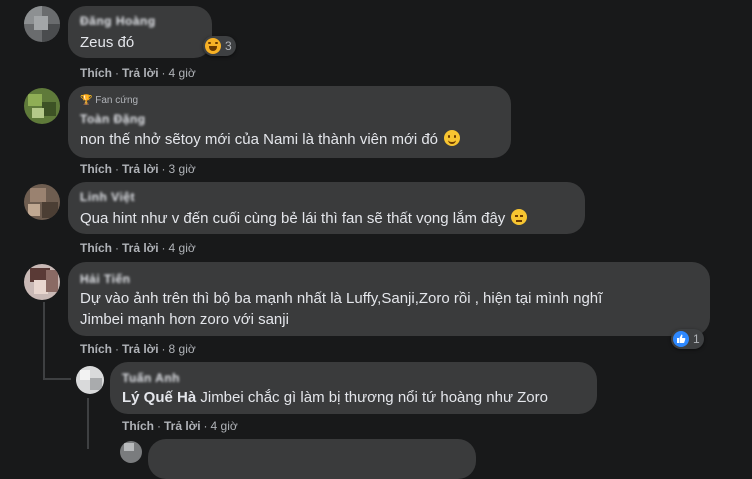 This screenshot has height=479, width=752. I want to click on reaction-summary: 1, so click(687, 339).